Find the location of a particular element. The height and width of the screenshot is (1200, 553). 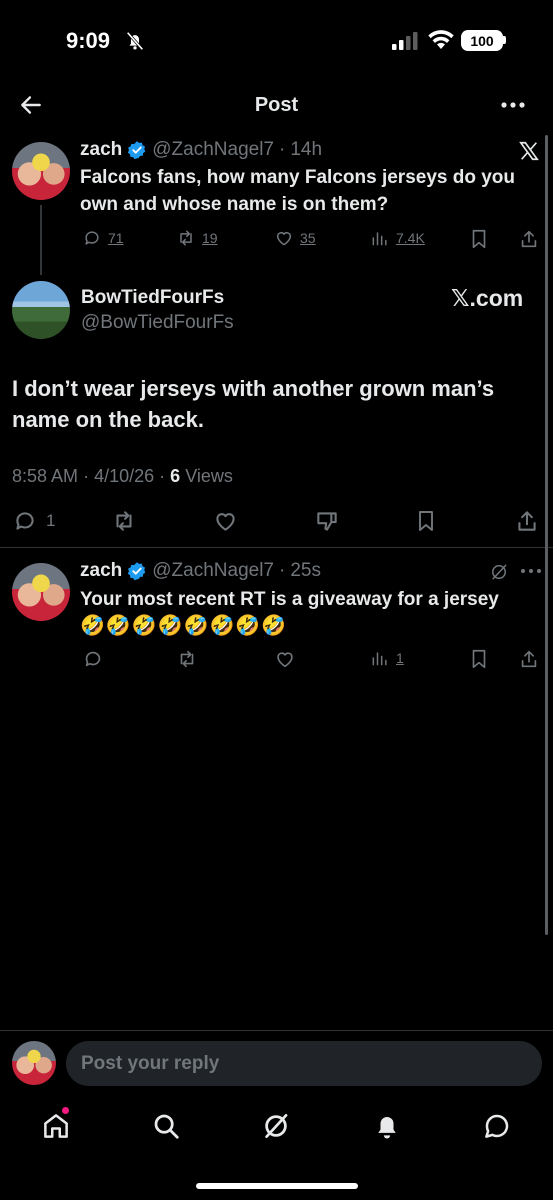

thread-line is located at coordinates (41, 240).